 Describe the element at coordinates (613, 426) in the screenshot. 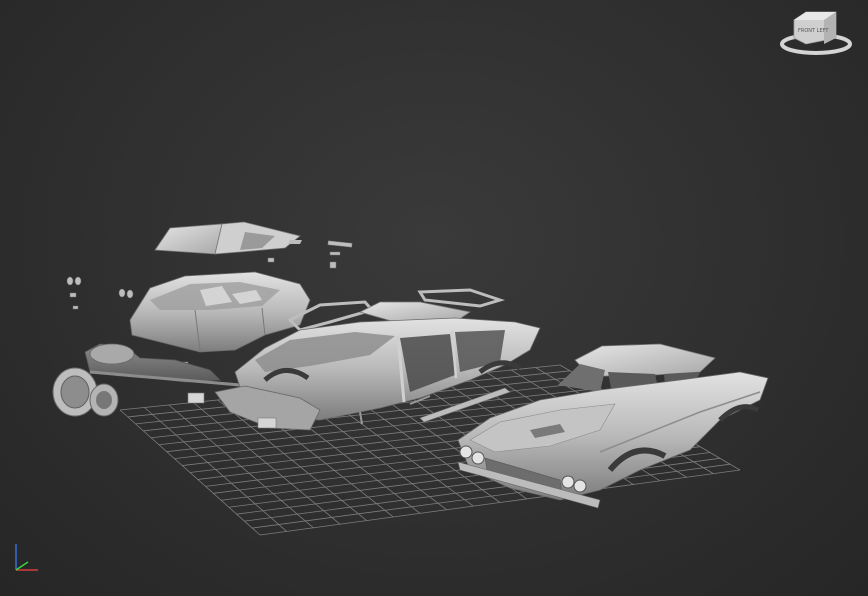

I see `assembled-car-body` at that location.